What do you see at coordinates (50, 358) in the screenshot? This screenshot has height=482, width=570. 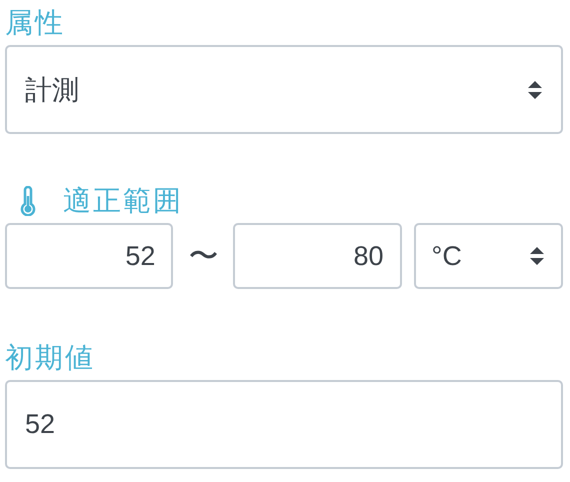 I see `field-label: 初期値` at bounding box center [50, 358].